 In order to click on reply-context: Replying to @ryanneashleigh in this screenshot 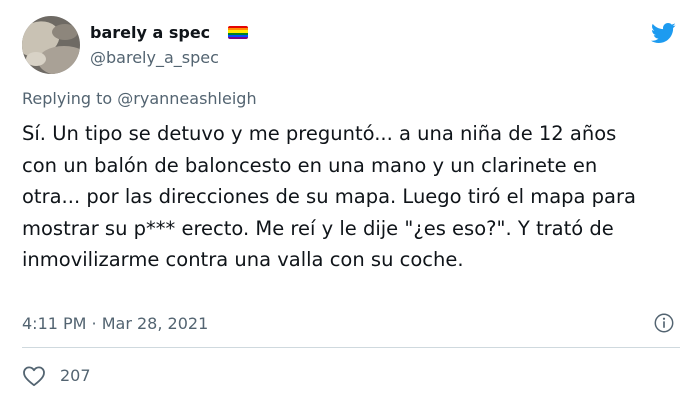, I will do `click(139, 98)`.